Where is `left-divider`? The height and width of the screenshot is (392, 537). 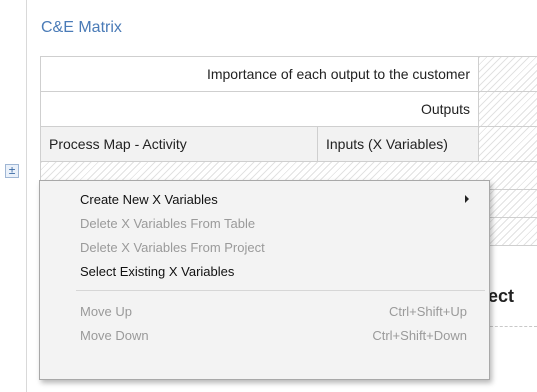
left-divider is located at coordinates (26, 196).